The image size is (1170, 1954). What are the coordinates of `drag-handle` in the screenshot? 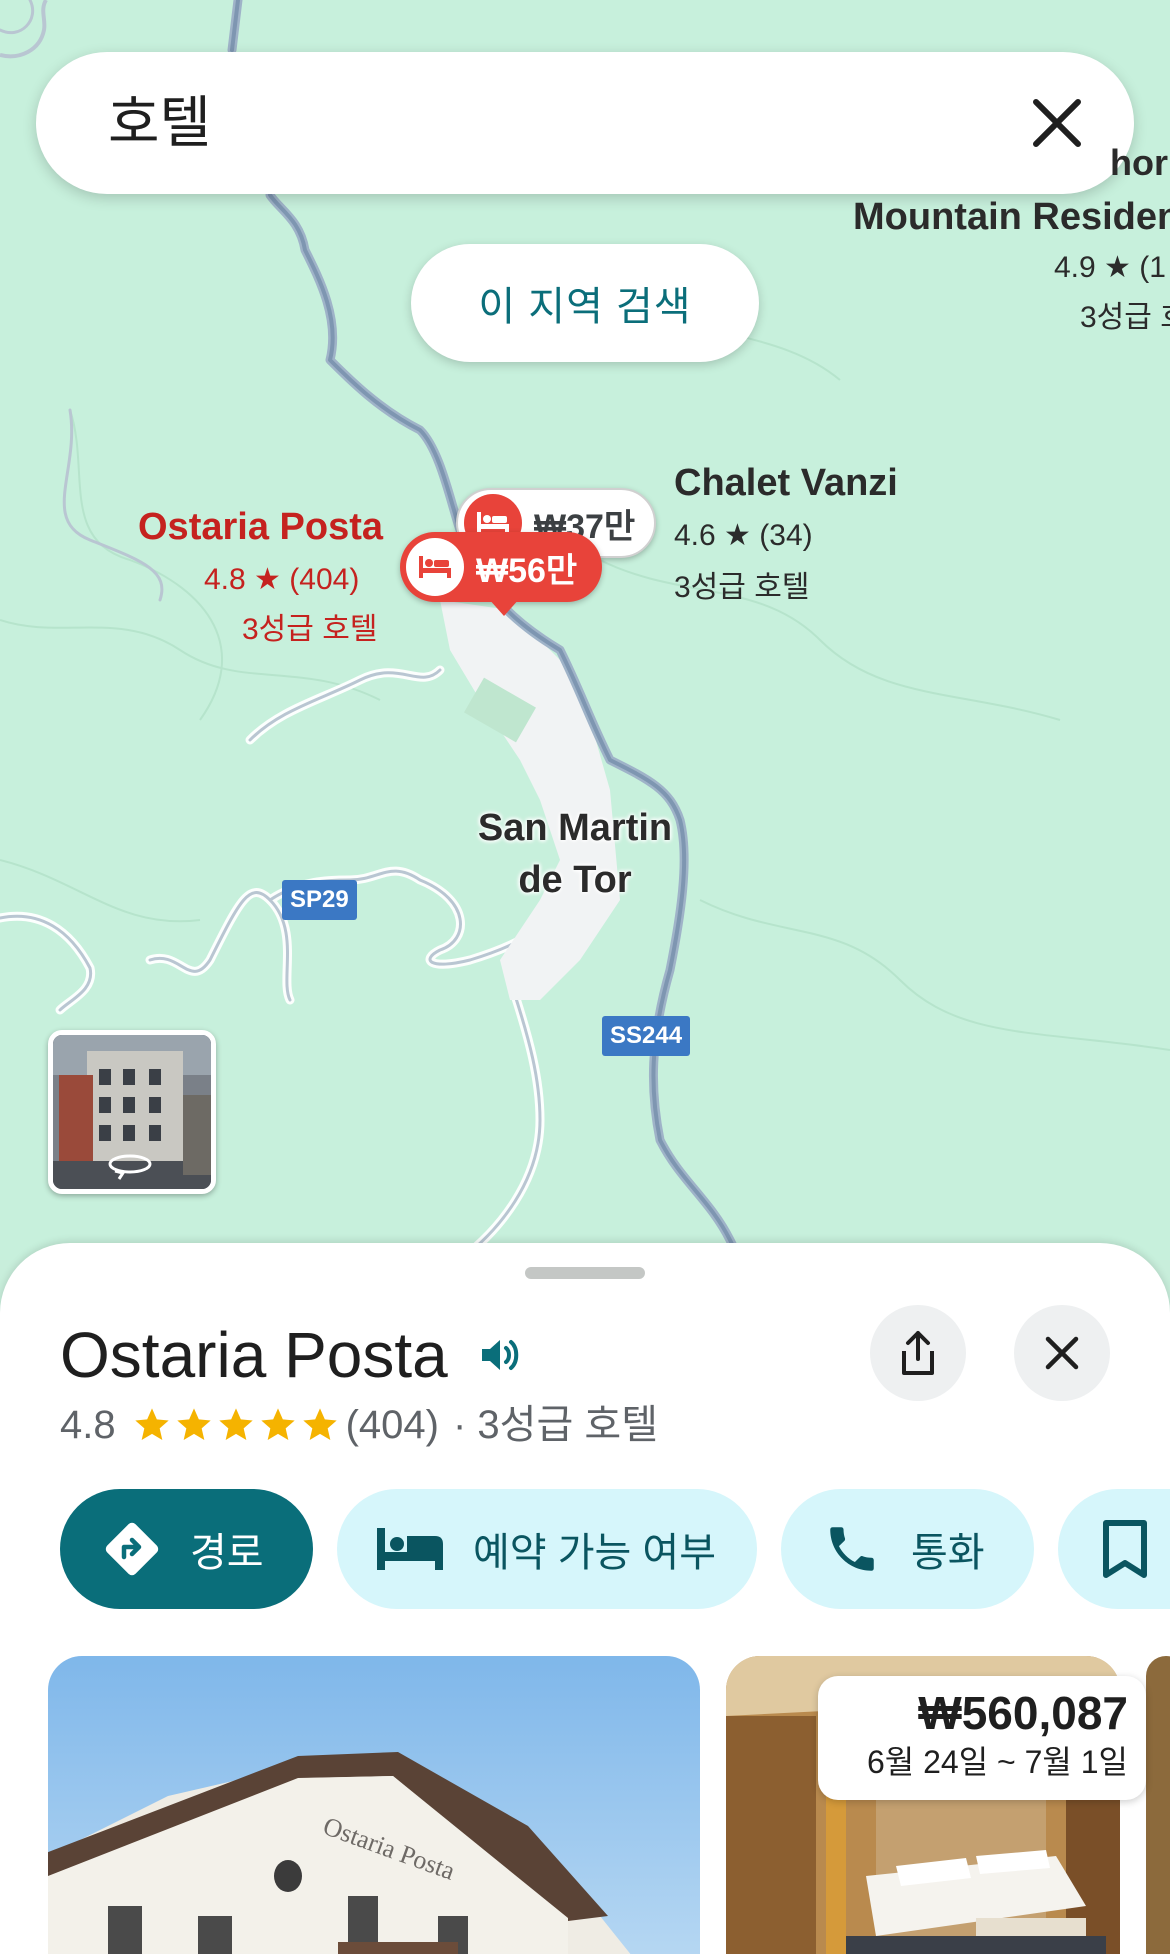 It's located at (585, 1273).